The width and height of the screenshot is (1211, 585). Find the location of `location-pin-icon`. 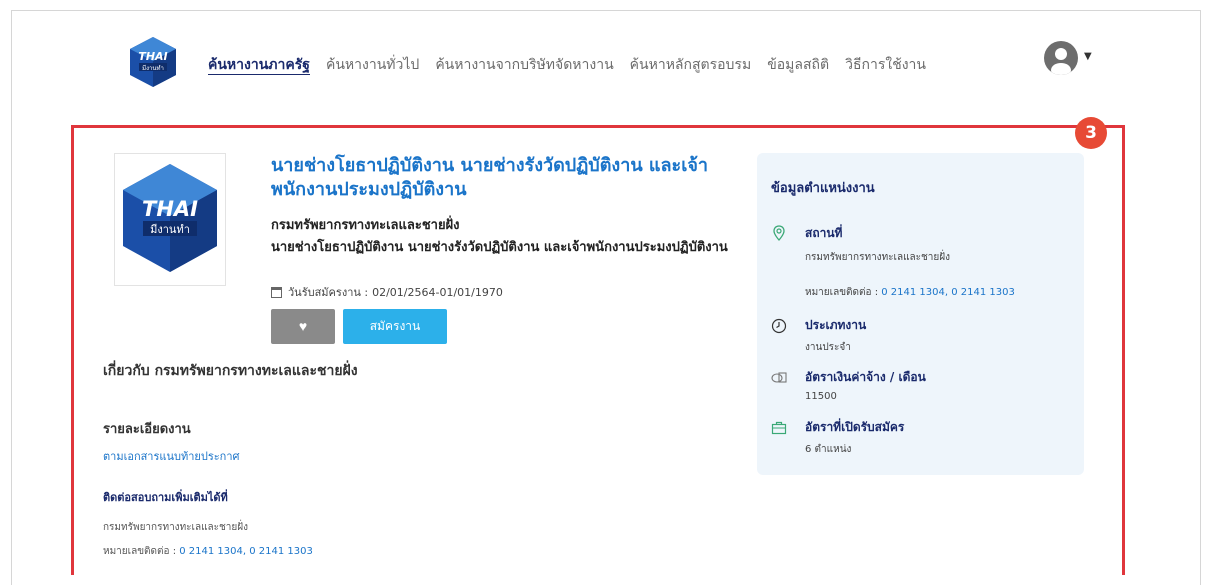

location-pin-icon is located at coordinates (779, 233).